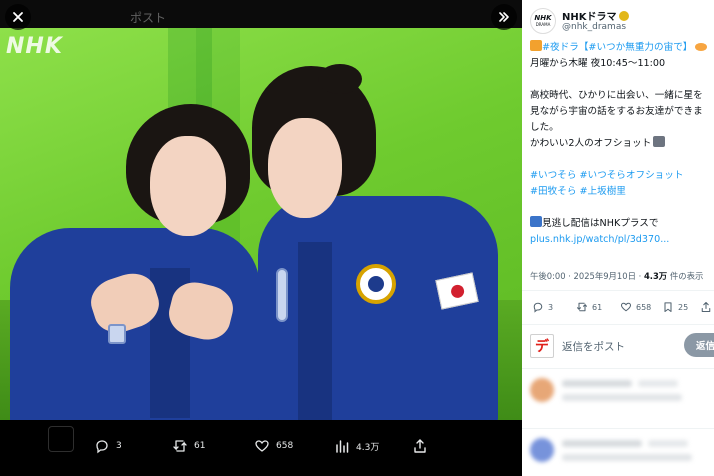 The width and height of the screenshot is (714, 476). I want to click on post-line-title: #夜ドラ【#いつか無重力の宙で】, so click(619, 48).